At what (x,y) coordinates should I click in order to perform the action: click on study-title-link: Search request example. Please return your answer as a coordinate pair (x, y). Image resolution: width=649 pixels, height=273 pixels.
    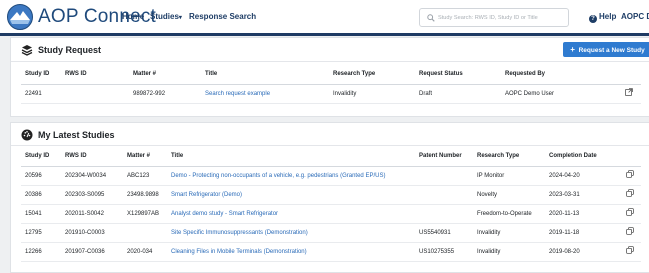
    Looking at the image, I should click on (237, 94).